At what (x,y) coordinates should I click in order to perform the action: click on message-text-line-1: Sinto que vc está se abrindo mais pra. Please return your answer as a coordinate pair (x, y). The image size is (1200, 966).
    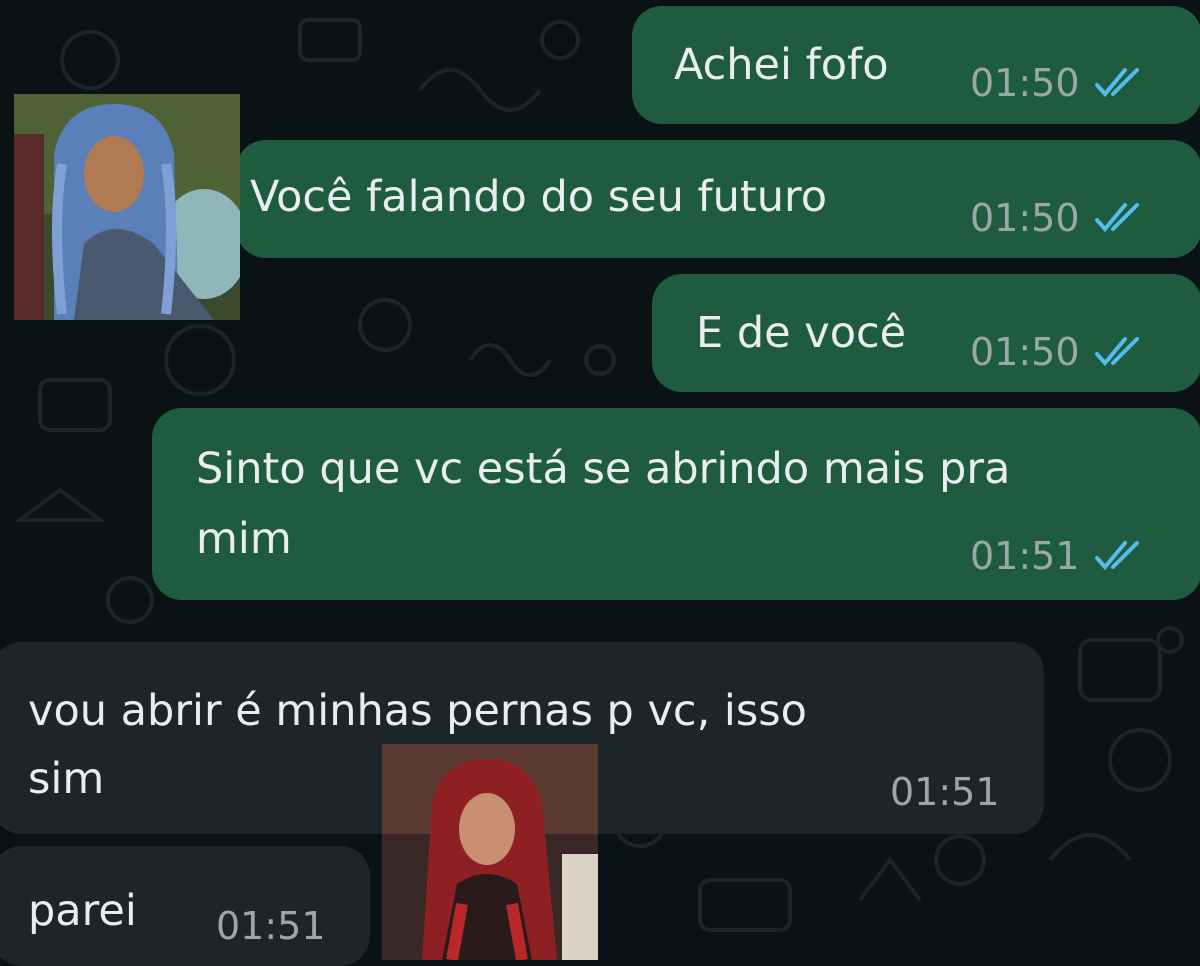
    Looking at the image, I should click on (603, 469).